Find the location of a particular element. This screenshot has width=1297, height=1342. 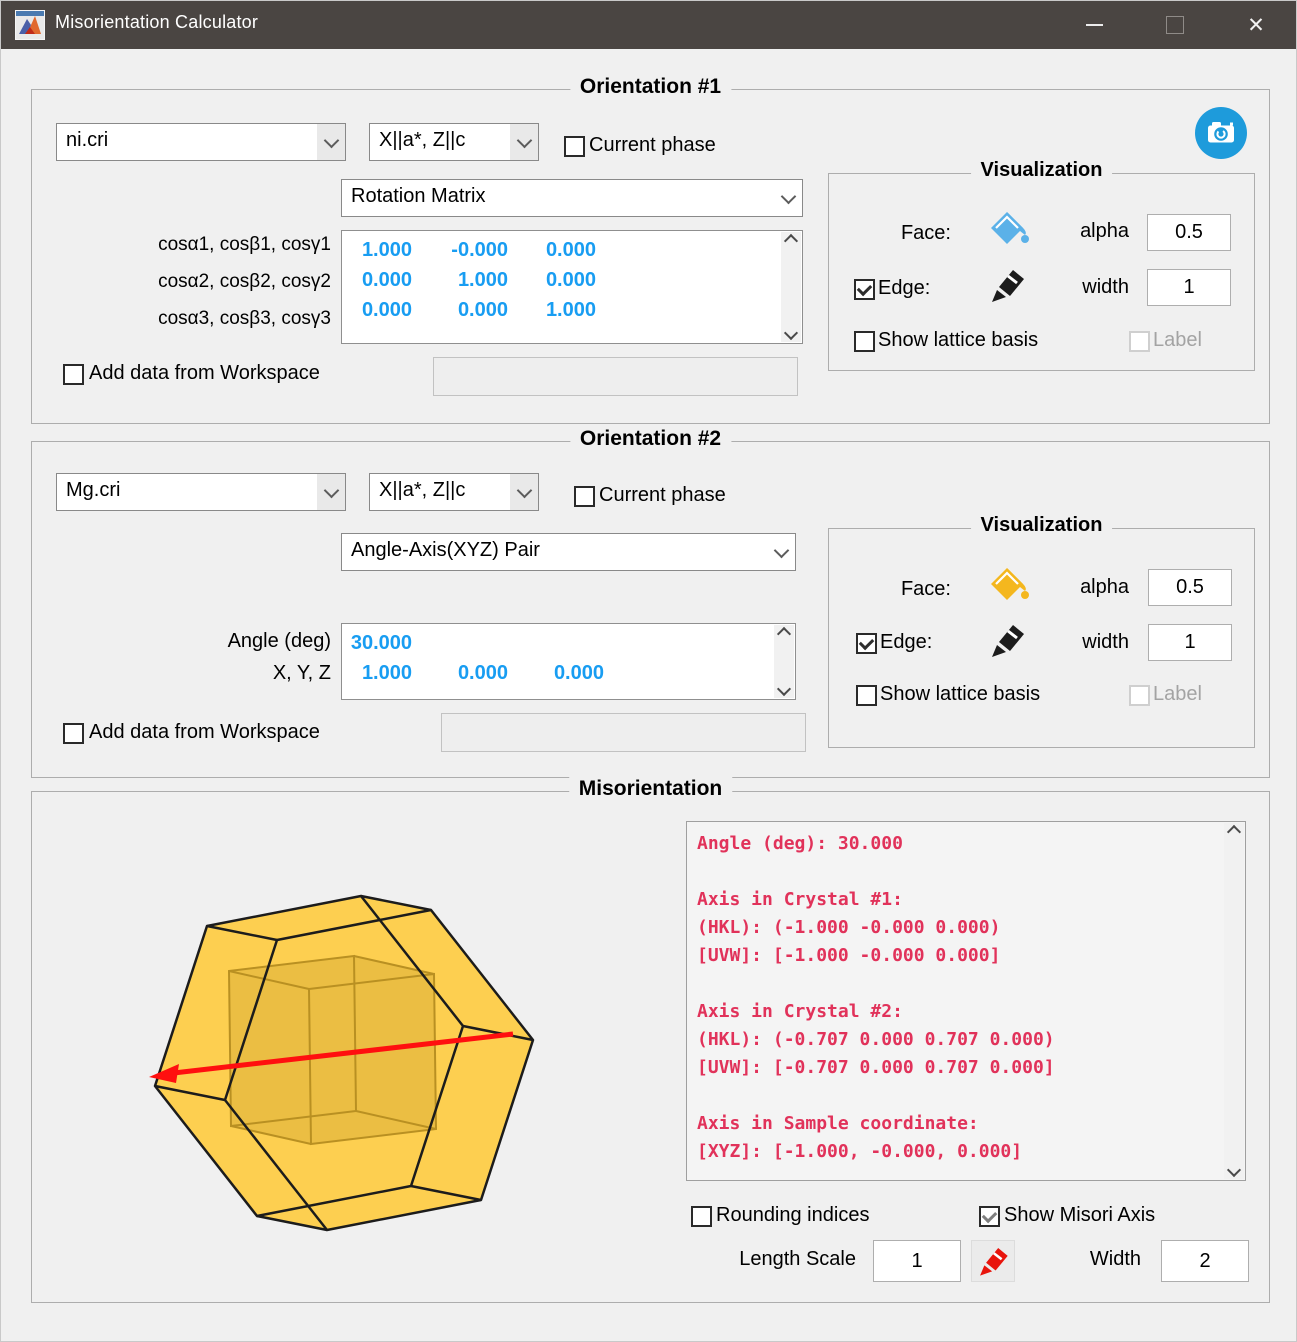

xyz-value-row: 1.000 0.000 0.000 is located at coordinates (482, 673).